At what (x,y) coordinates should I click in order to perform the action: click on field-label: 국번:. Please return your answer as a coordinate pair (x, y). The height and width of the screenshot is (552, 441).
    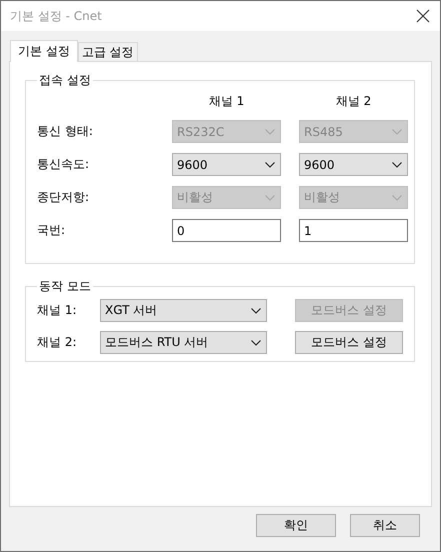
    Looking at the image, I should click on (51, 230).